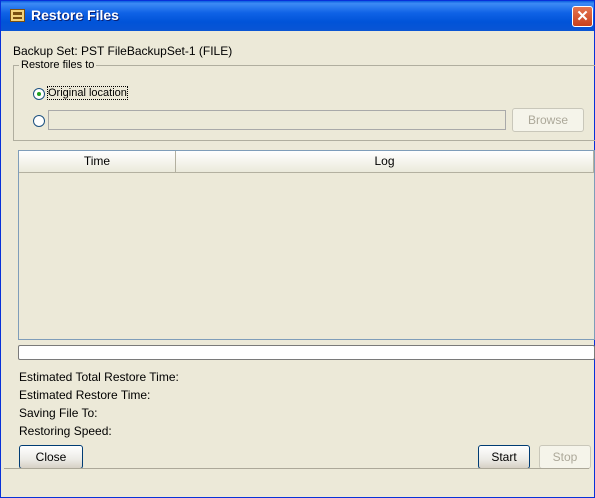 This screenshot has width=595, height=498. Describe the element at coordinates (58, 413) in the screenshot. I see `saving-file-to-label: Saving File To:` at that location.